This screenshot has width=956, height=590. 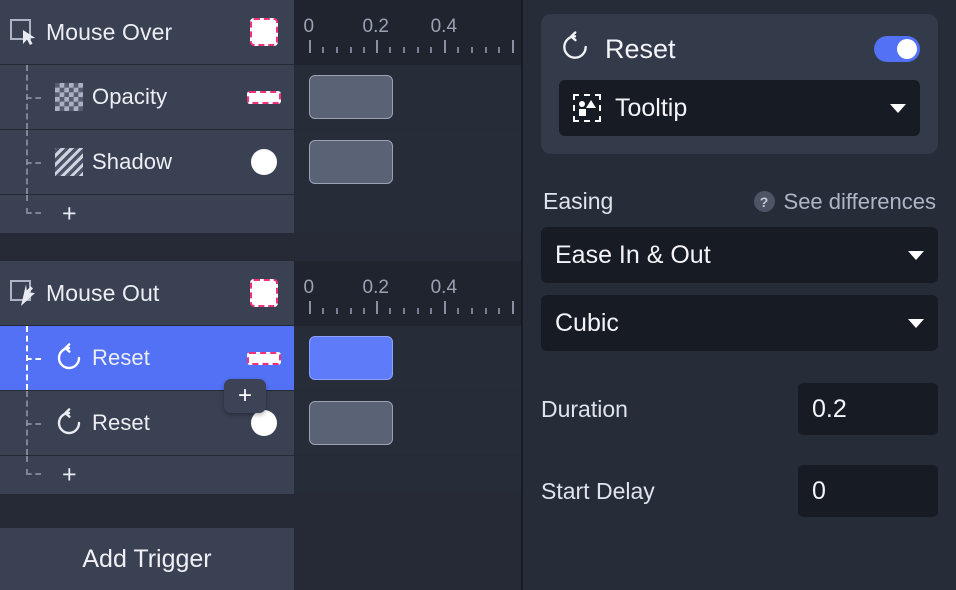 I want to click on action-label: Opacity, so click(x=130, y=96).